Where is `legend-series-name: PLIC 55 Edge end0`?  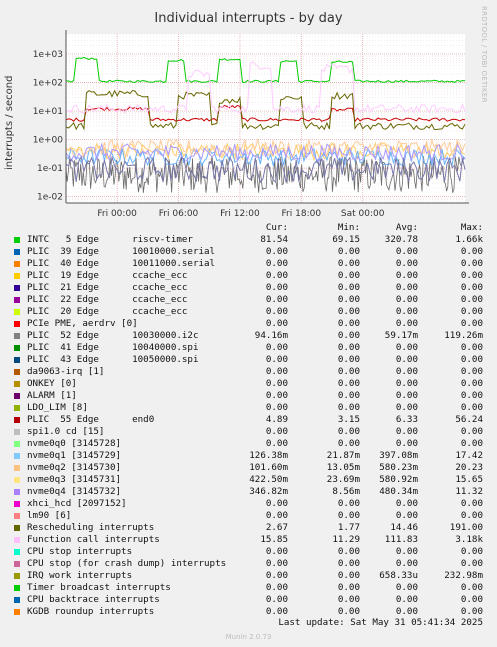 legend-series-name: PLIC 55 Edge end0 is located at coordinates (91, 419).